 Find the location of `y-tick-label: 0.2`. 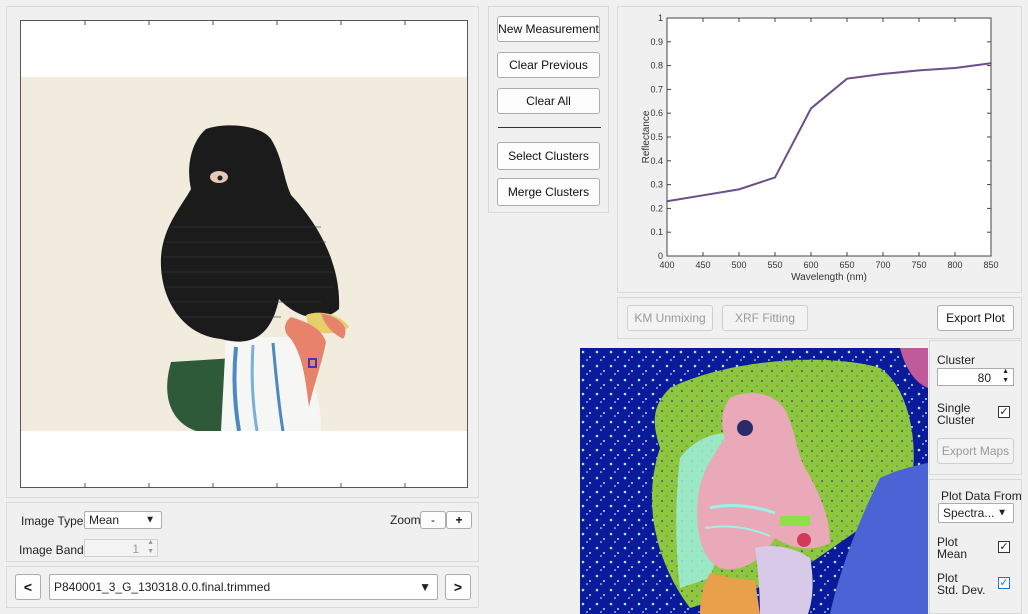

y-tick-label: 0.2 is located at coordinates (656, 208).